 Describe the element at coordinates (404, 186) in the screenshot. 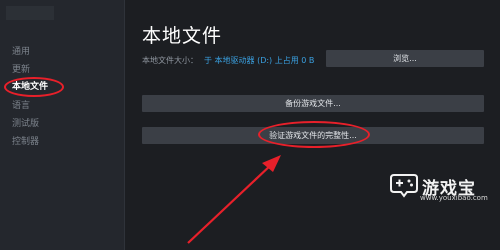

I see `gamepad-logo-icon` at that location.